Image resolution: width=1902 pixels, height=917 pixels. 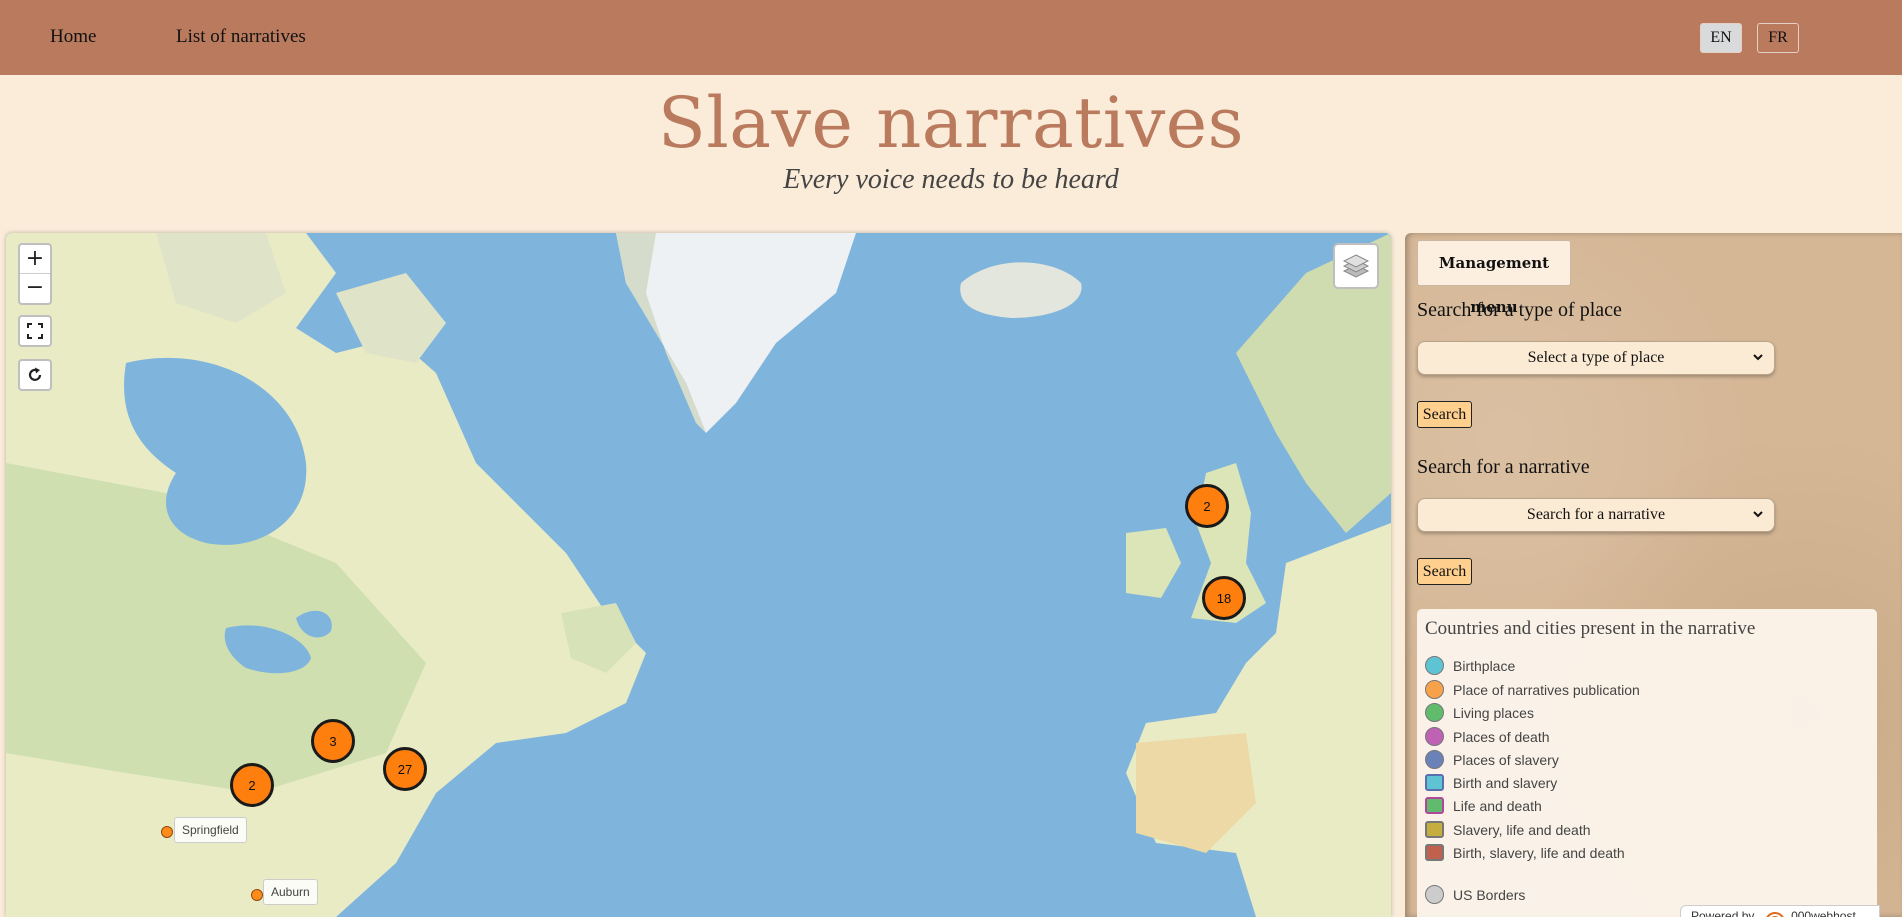 What do you see at coordinates (1522, 829) in the screenshot?
I see `legend-label: Slavery, life and death` at bounding box center [1522, 829].